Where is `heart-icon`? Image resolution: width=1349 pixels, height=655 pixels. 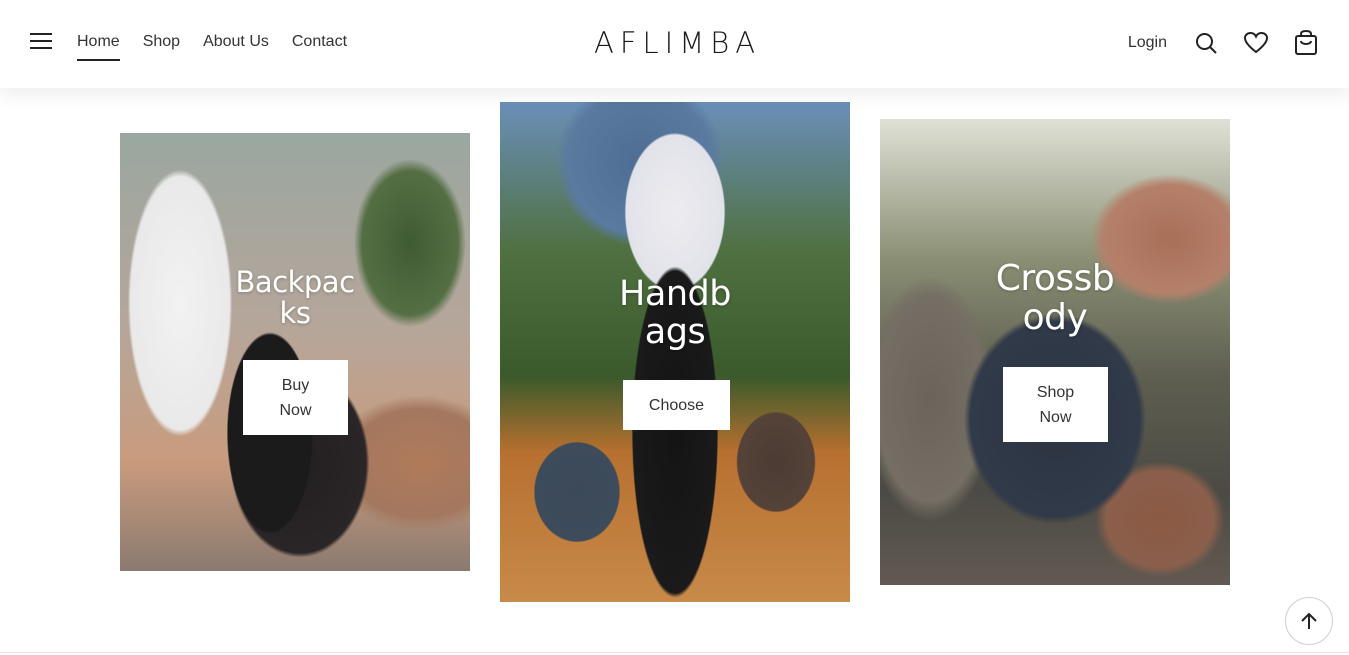
heart-icon is located at coordinates (1256, 43).